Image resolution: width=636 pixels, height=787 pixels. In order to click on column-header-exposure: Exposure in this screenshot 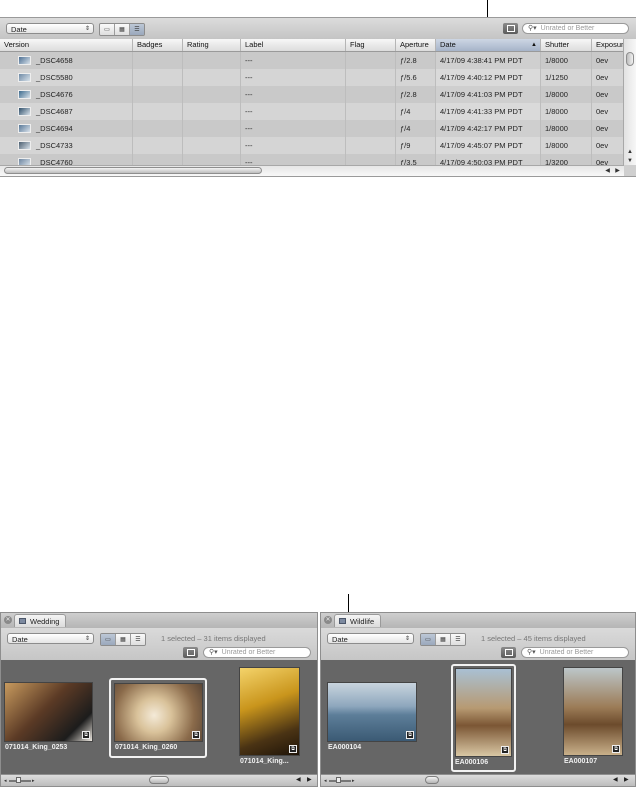, I will do `click(608, 45)`.